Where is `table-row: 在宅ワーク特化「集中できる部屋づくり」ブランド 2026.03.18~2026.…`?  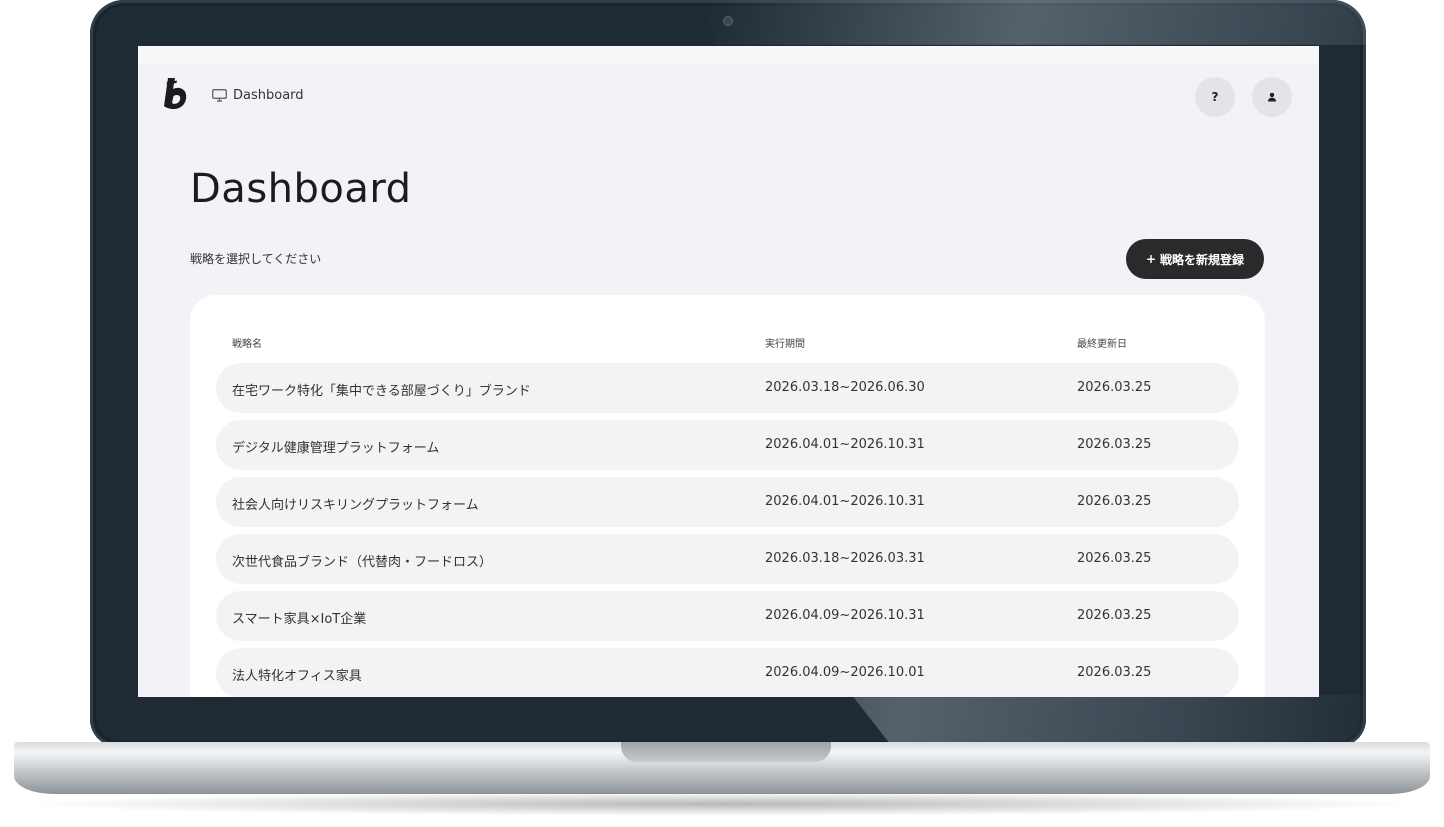
table-row: 在宅ワーク特化「集中できる部屋づくり」ブランド 2026.03.18~2026.… is located at coordinates (727, 388).